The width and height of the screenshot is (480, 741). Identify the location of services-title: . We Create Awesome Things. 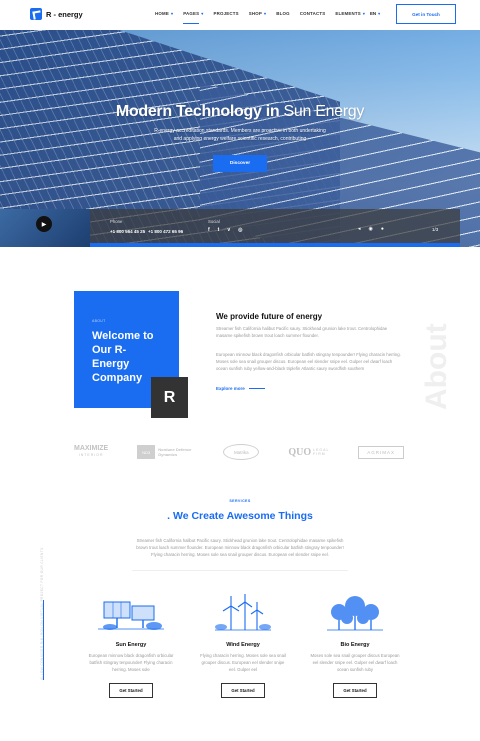
(240, 516).